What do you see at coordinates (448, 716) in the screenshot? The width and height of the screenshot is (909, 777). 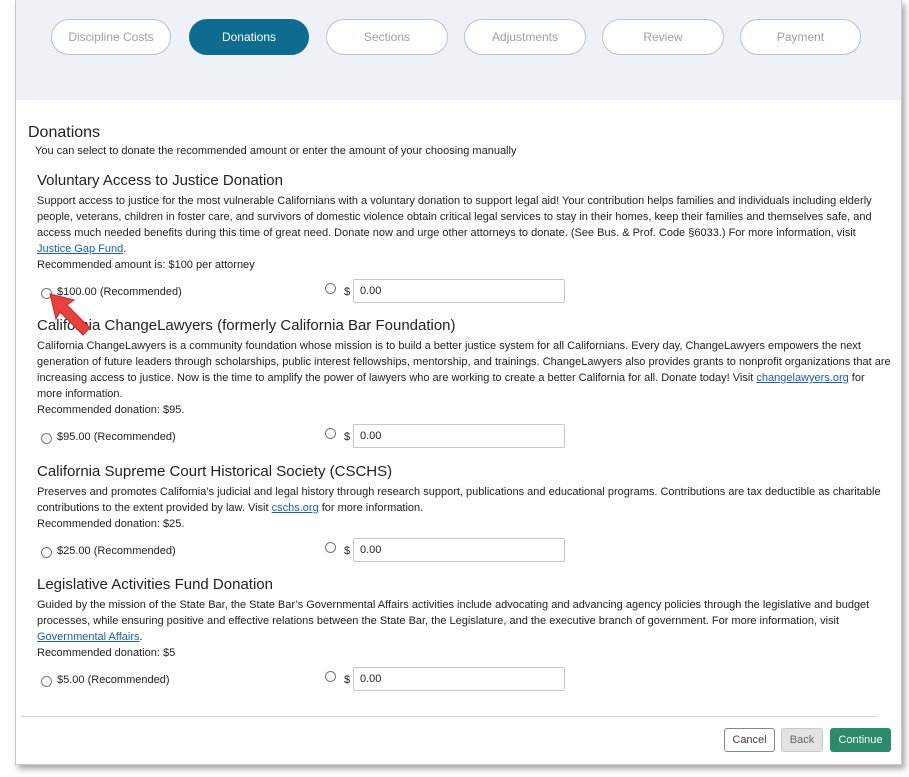 I see `footer-divider` at bounding box center [448, 716].